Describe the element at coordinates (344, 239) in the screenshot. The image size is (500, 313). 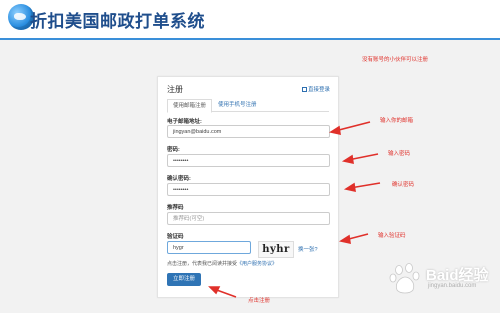
I see `arrow-captcha-head` at that location.